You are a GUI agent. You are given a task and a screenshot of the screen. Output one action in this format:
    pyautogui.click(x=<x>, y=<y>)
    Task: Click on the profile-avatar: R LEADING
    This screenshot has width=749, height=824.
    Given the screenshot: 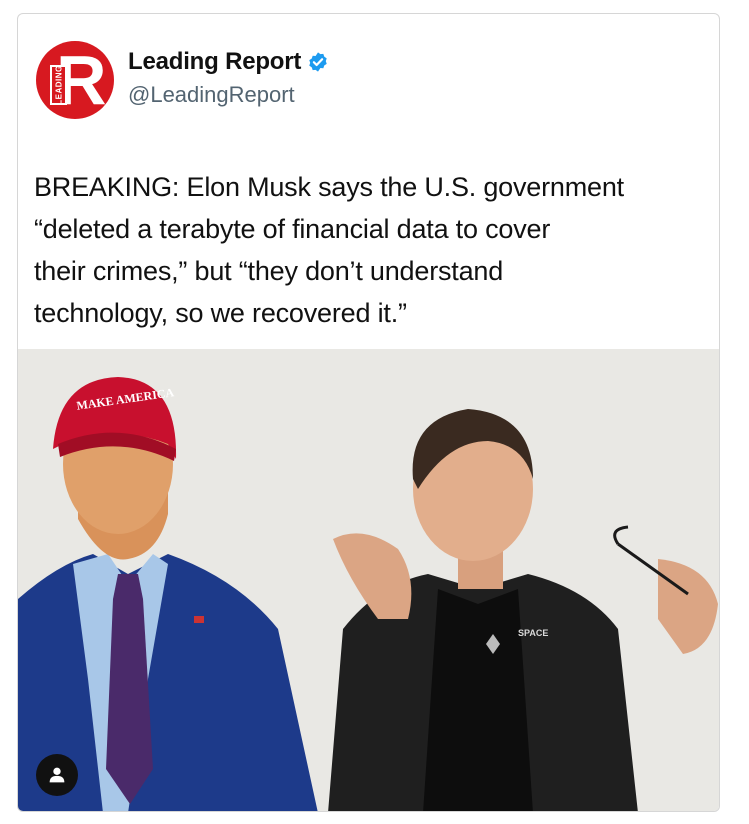 What is the action you would take?
    pyautogui.click(x=75, y=80)
    